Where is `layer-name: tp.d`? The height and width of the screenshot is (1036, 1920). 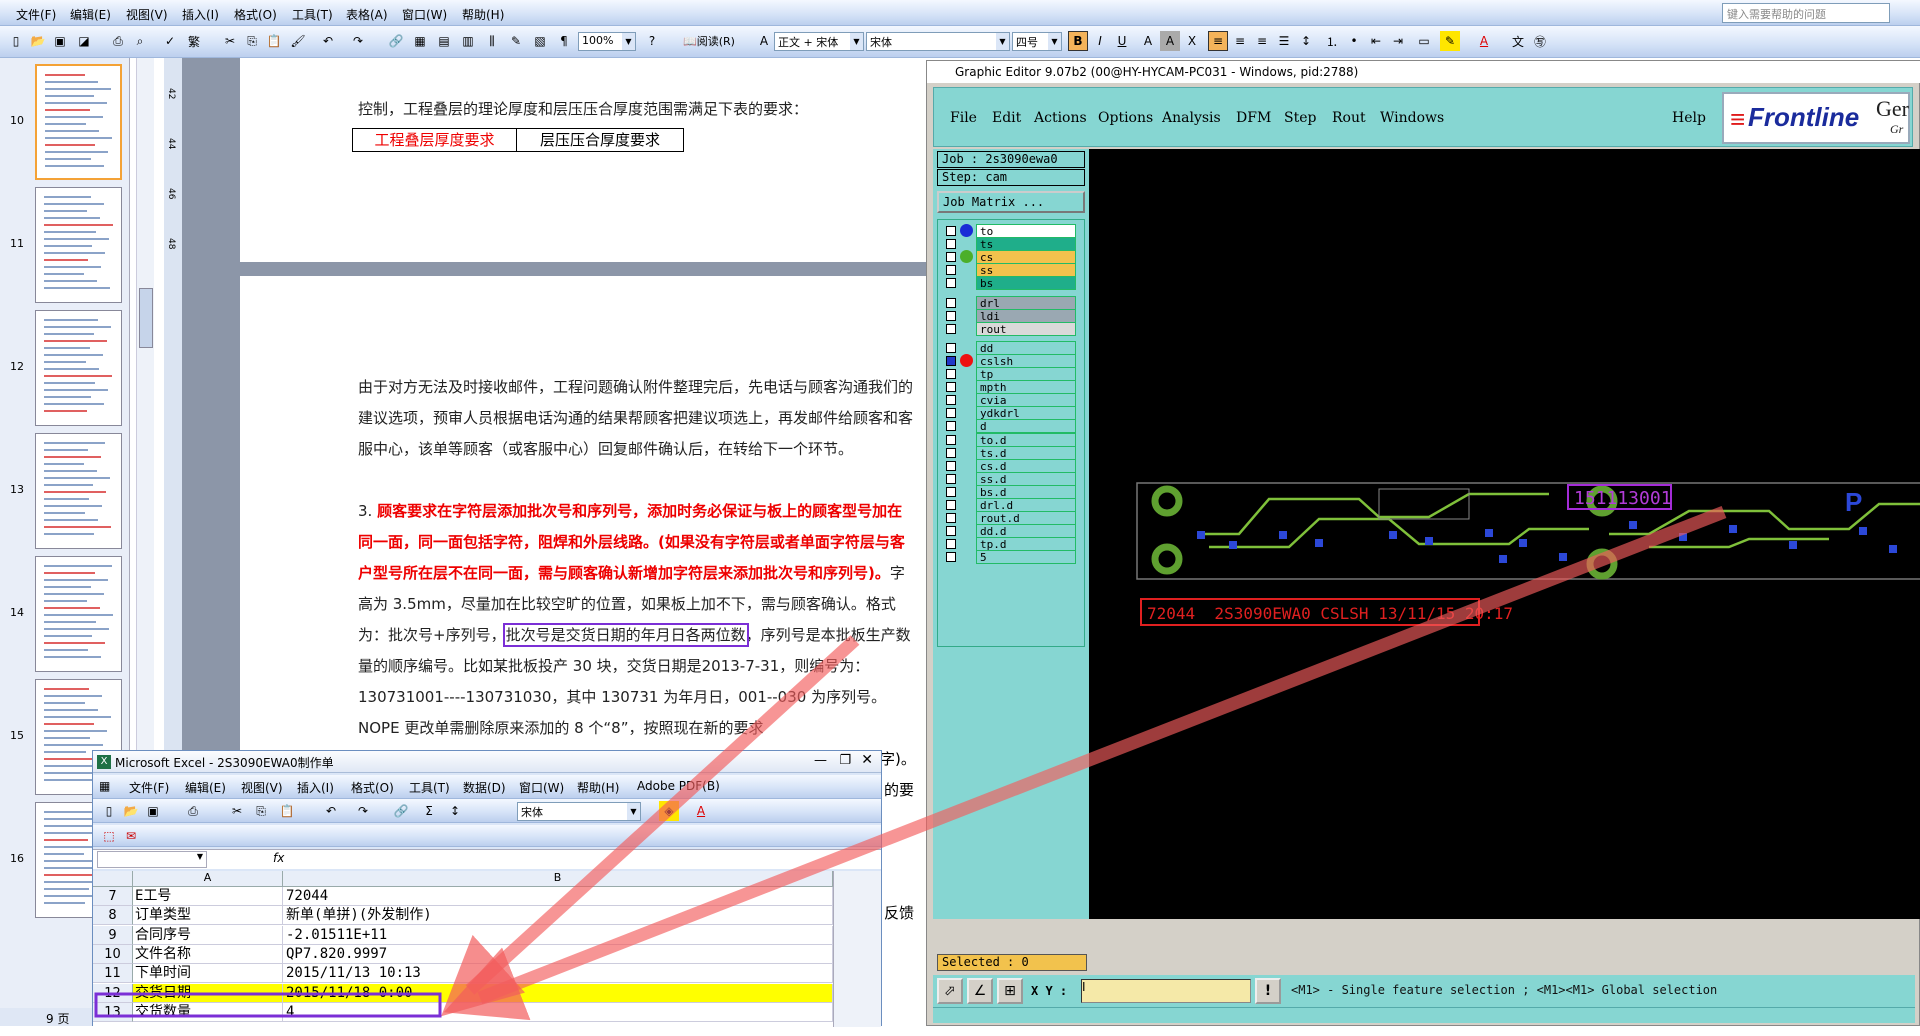
layer-name: tp.d is located at coordinates (1026, 544).